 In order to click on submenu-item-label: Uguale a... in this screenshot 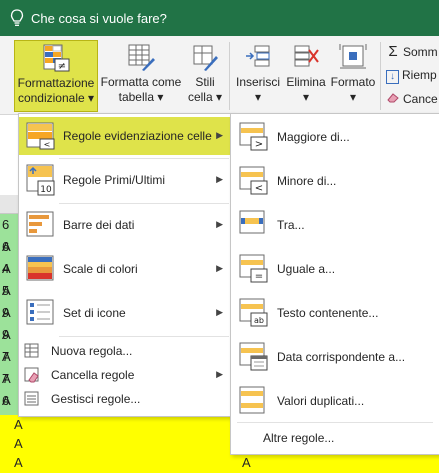, I will do `click(306, 269)`.